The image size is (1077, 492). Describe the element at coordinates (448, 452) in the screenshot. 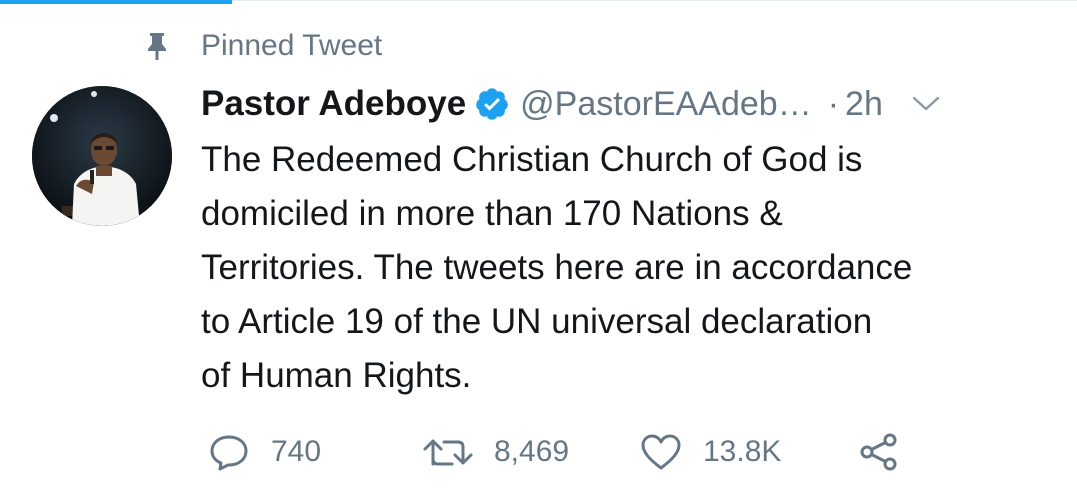

I see `retweet-icon` at that location.